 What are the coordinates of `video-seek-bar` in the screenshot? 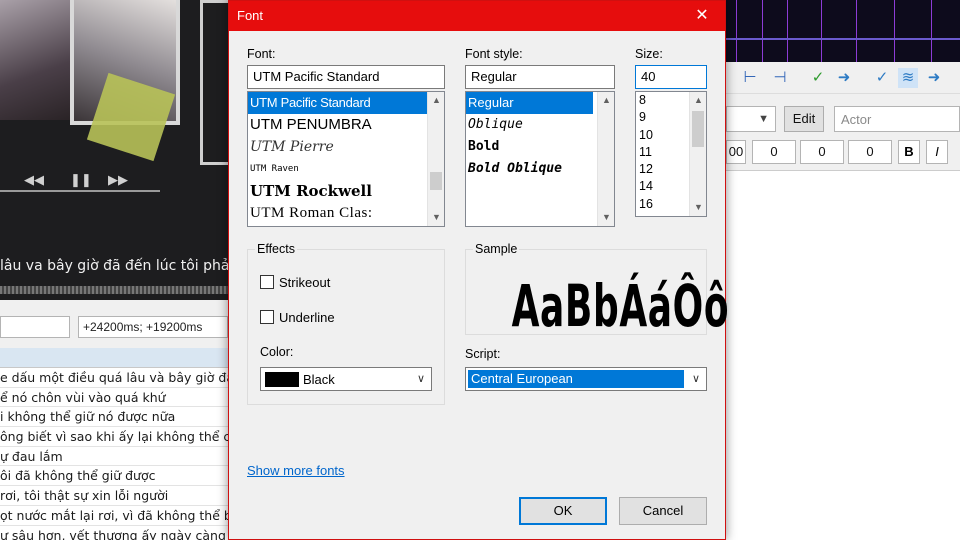 It's located at (116, 290).